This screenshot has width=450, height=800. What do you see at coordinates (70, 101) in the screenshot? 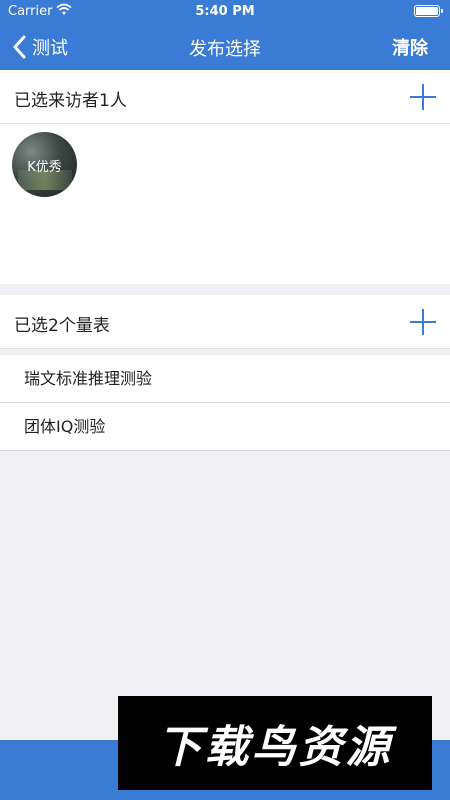
I see `visitors-title: 已选来访者1人` at bounding box center [70, 101].